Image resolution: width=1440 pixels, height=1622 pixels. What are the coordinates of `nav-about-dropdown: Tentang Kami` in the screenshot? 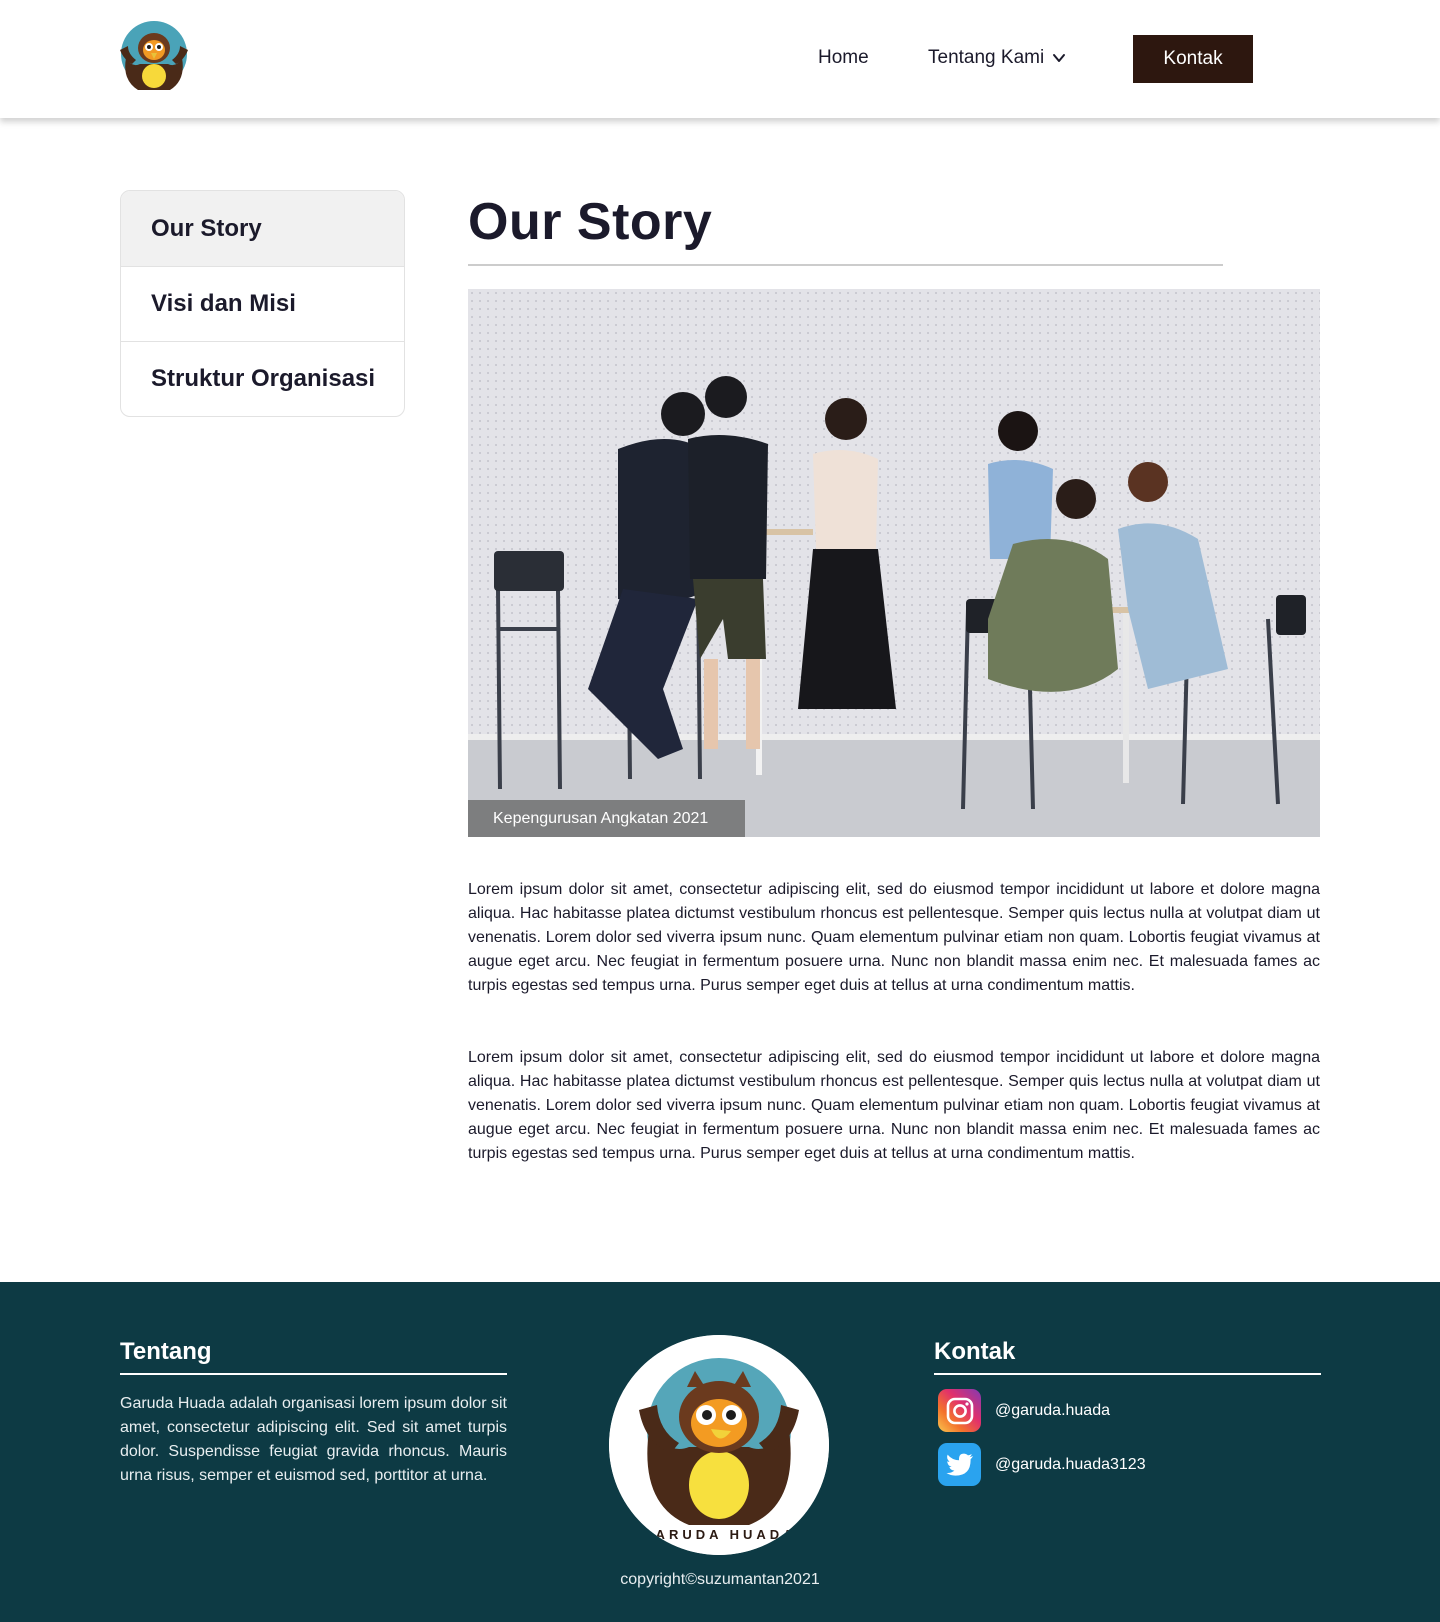 It's located at (997, 58).